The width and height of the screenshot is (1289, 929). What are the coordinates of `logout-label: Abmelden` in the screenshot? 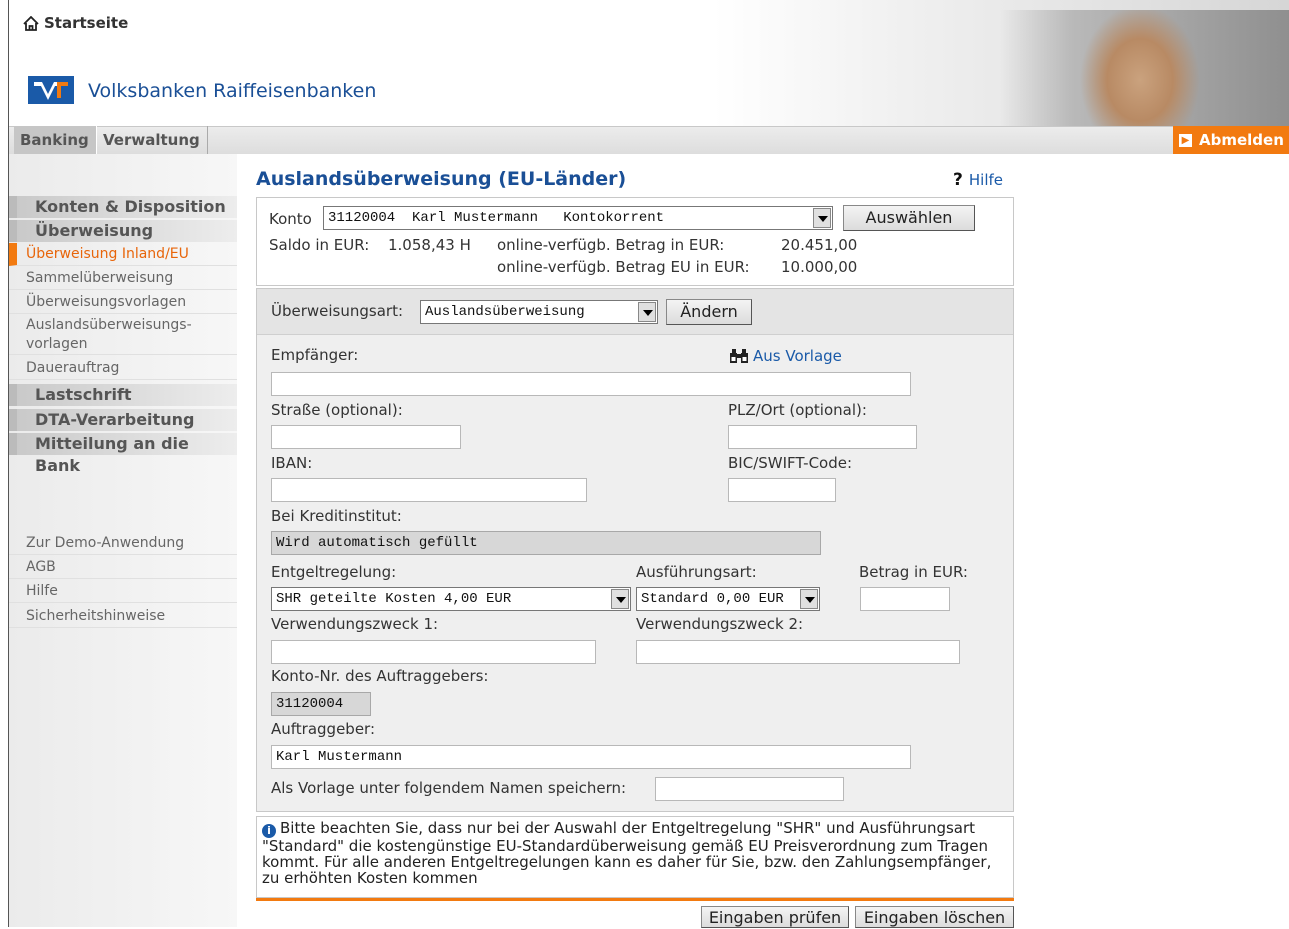 It's located at (1241, 140).